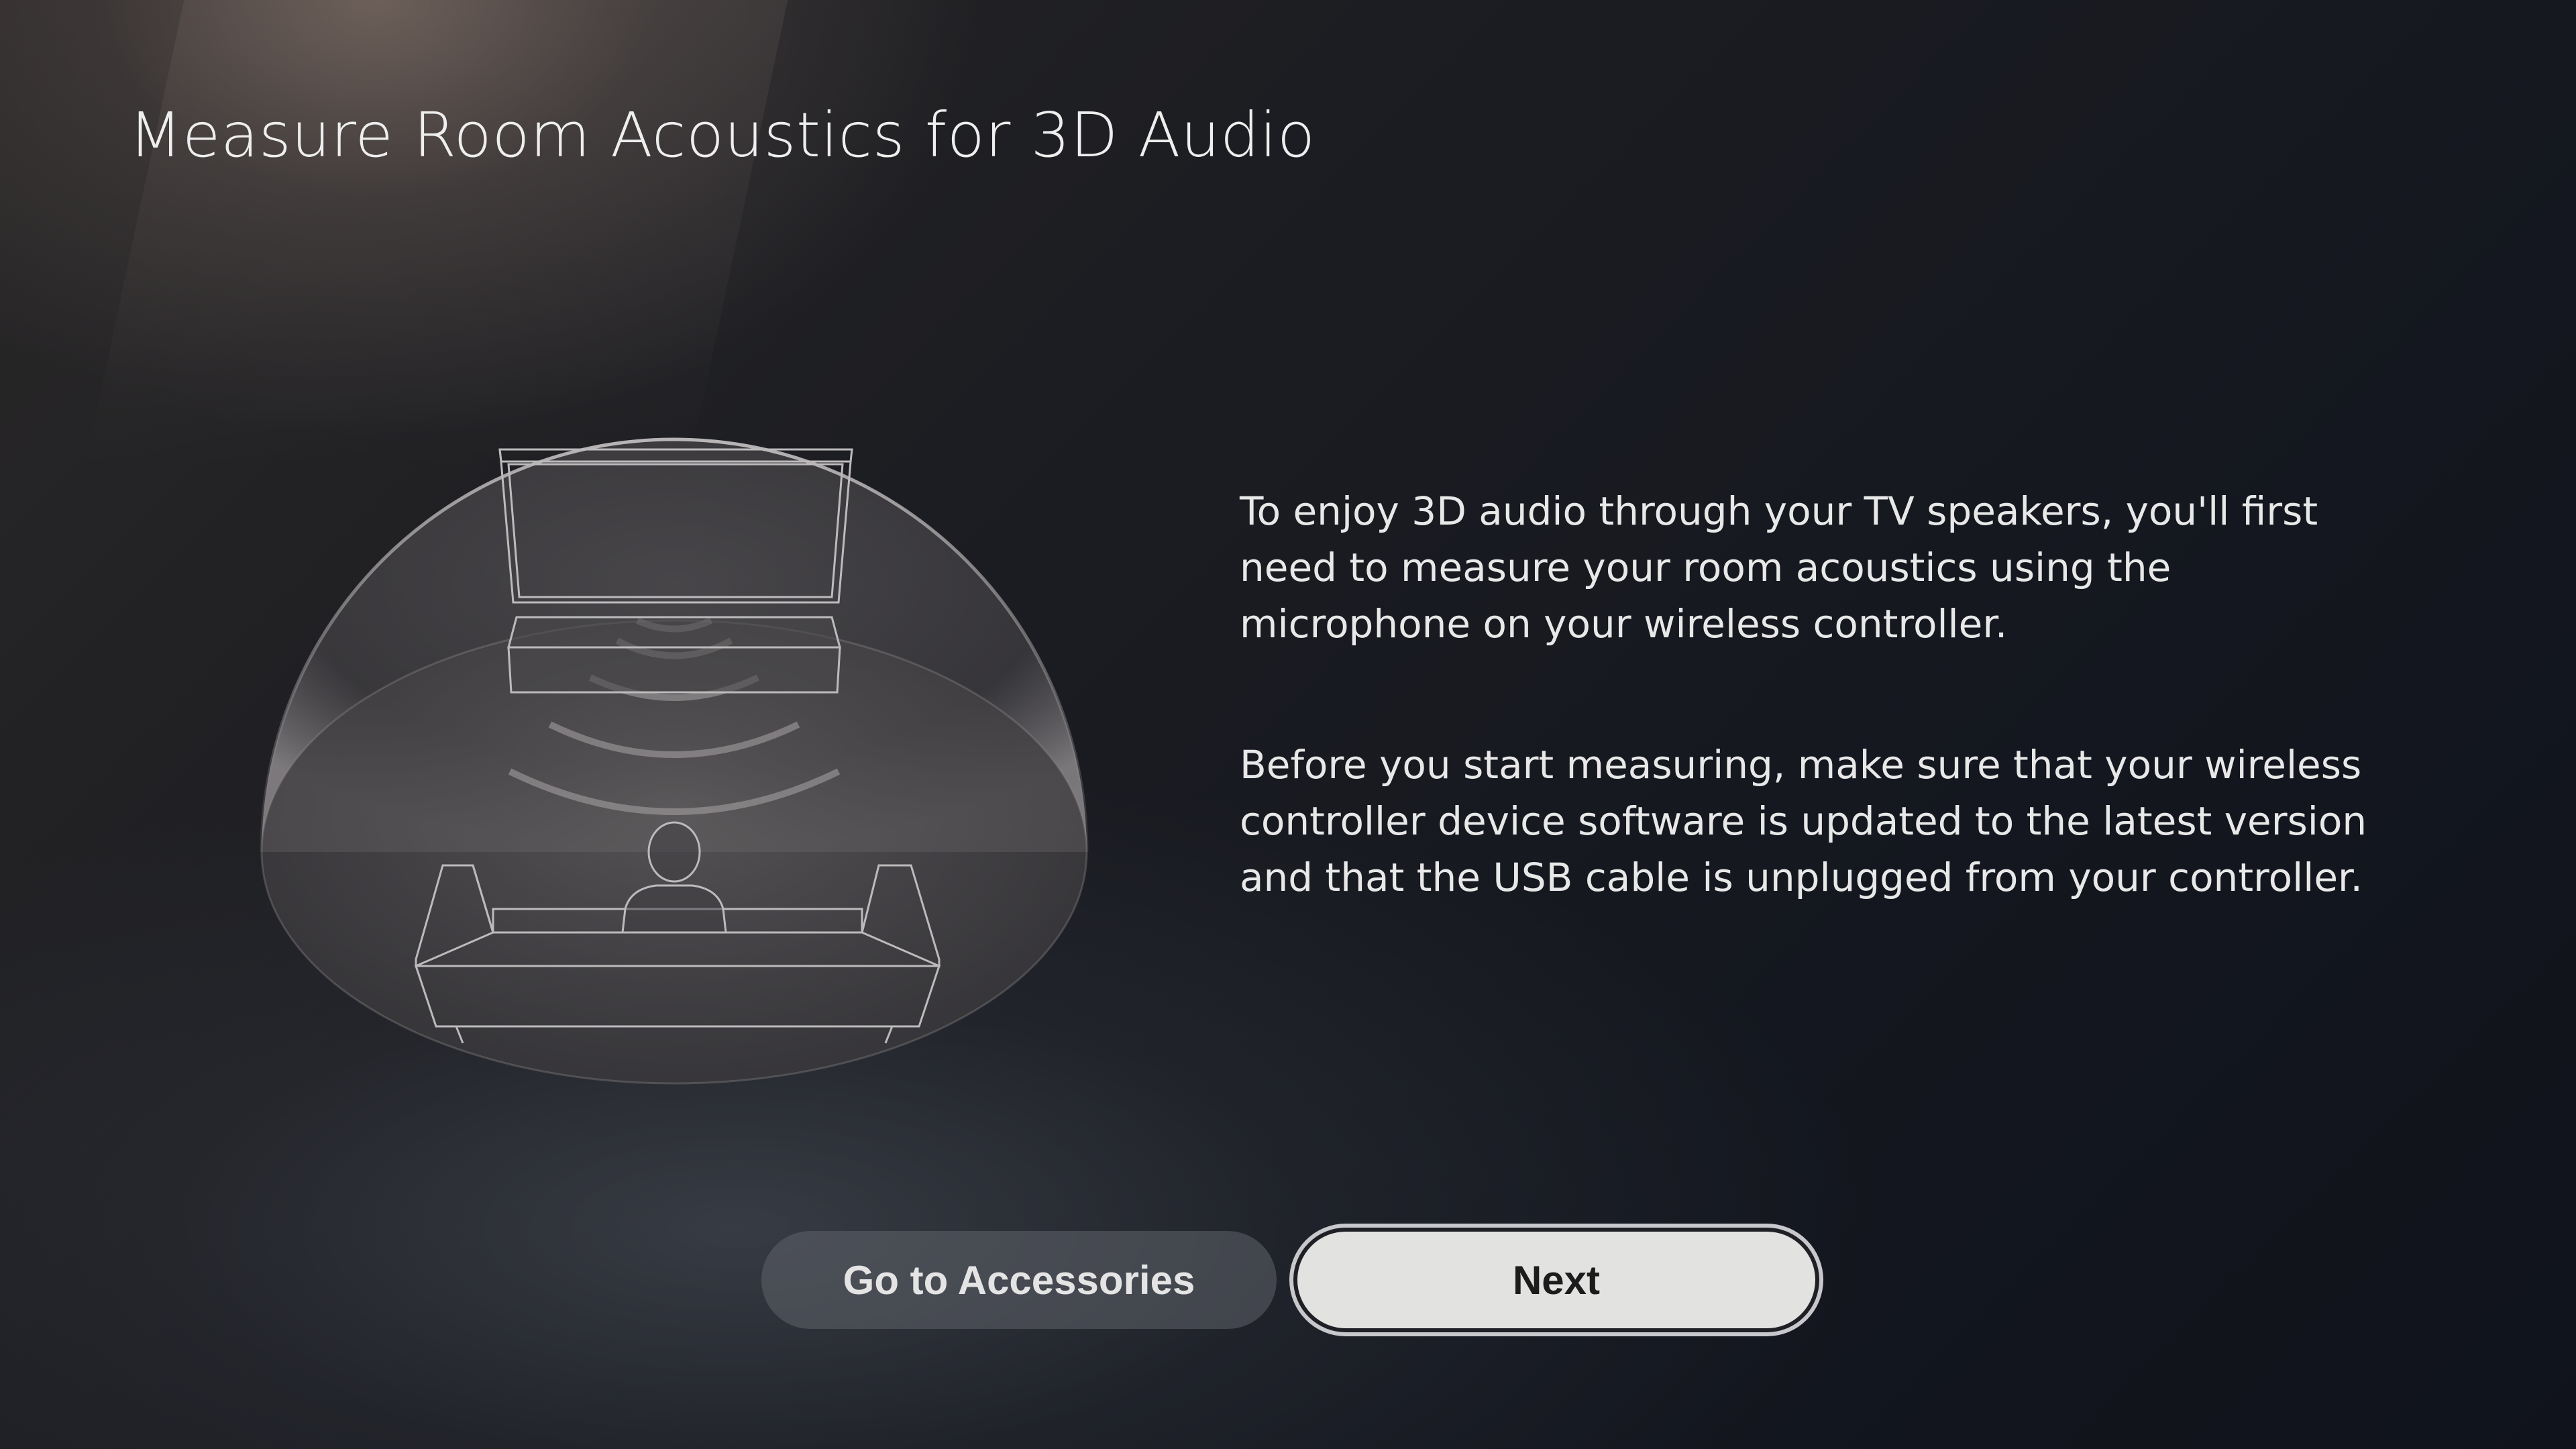  What do you see at coordinates (674, 761) in the screenshot?
I see `dome-room-icon` at bounding box center [674, 761].